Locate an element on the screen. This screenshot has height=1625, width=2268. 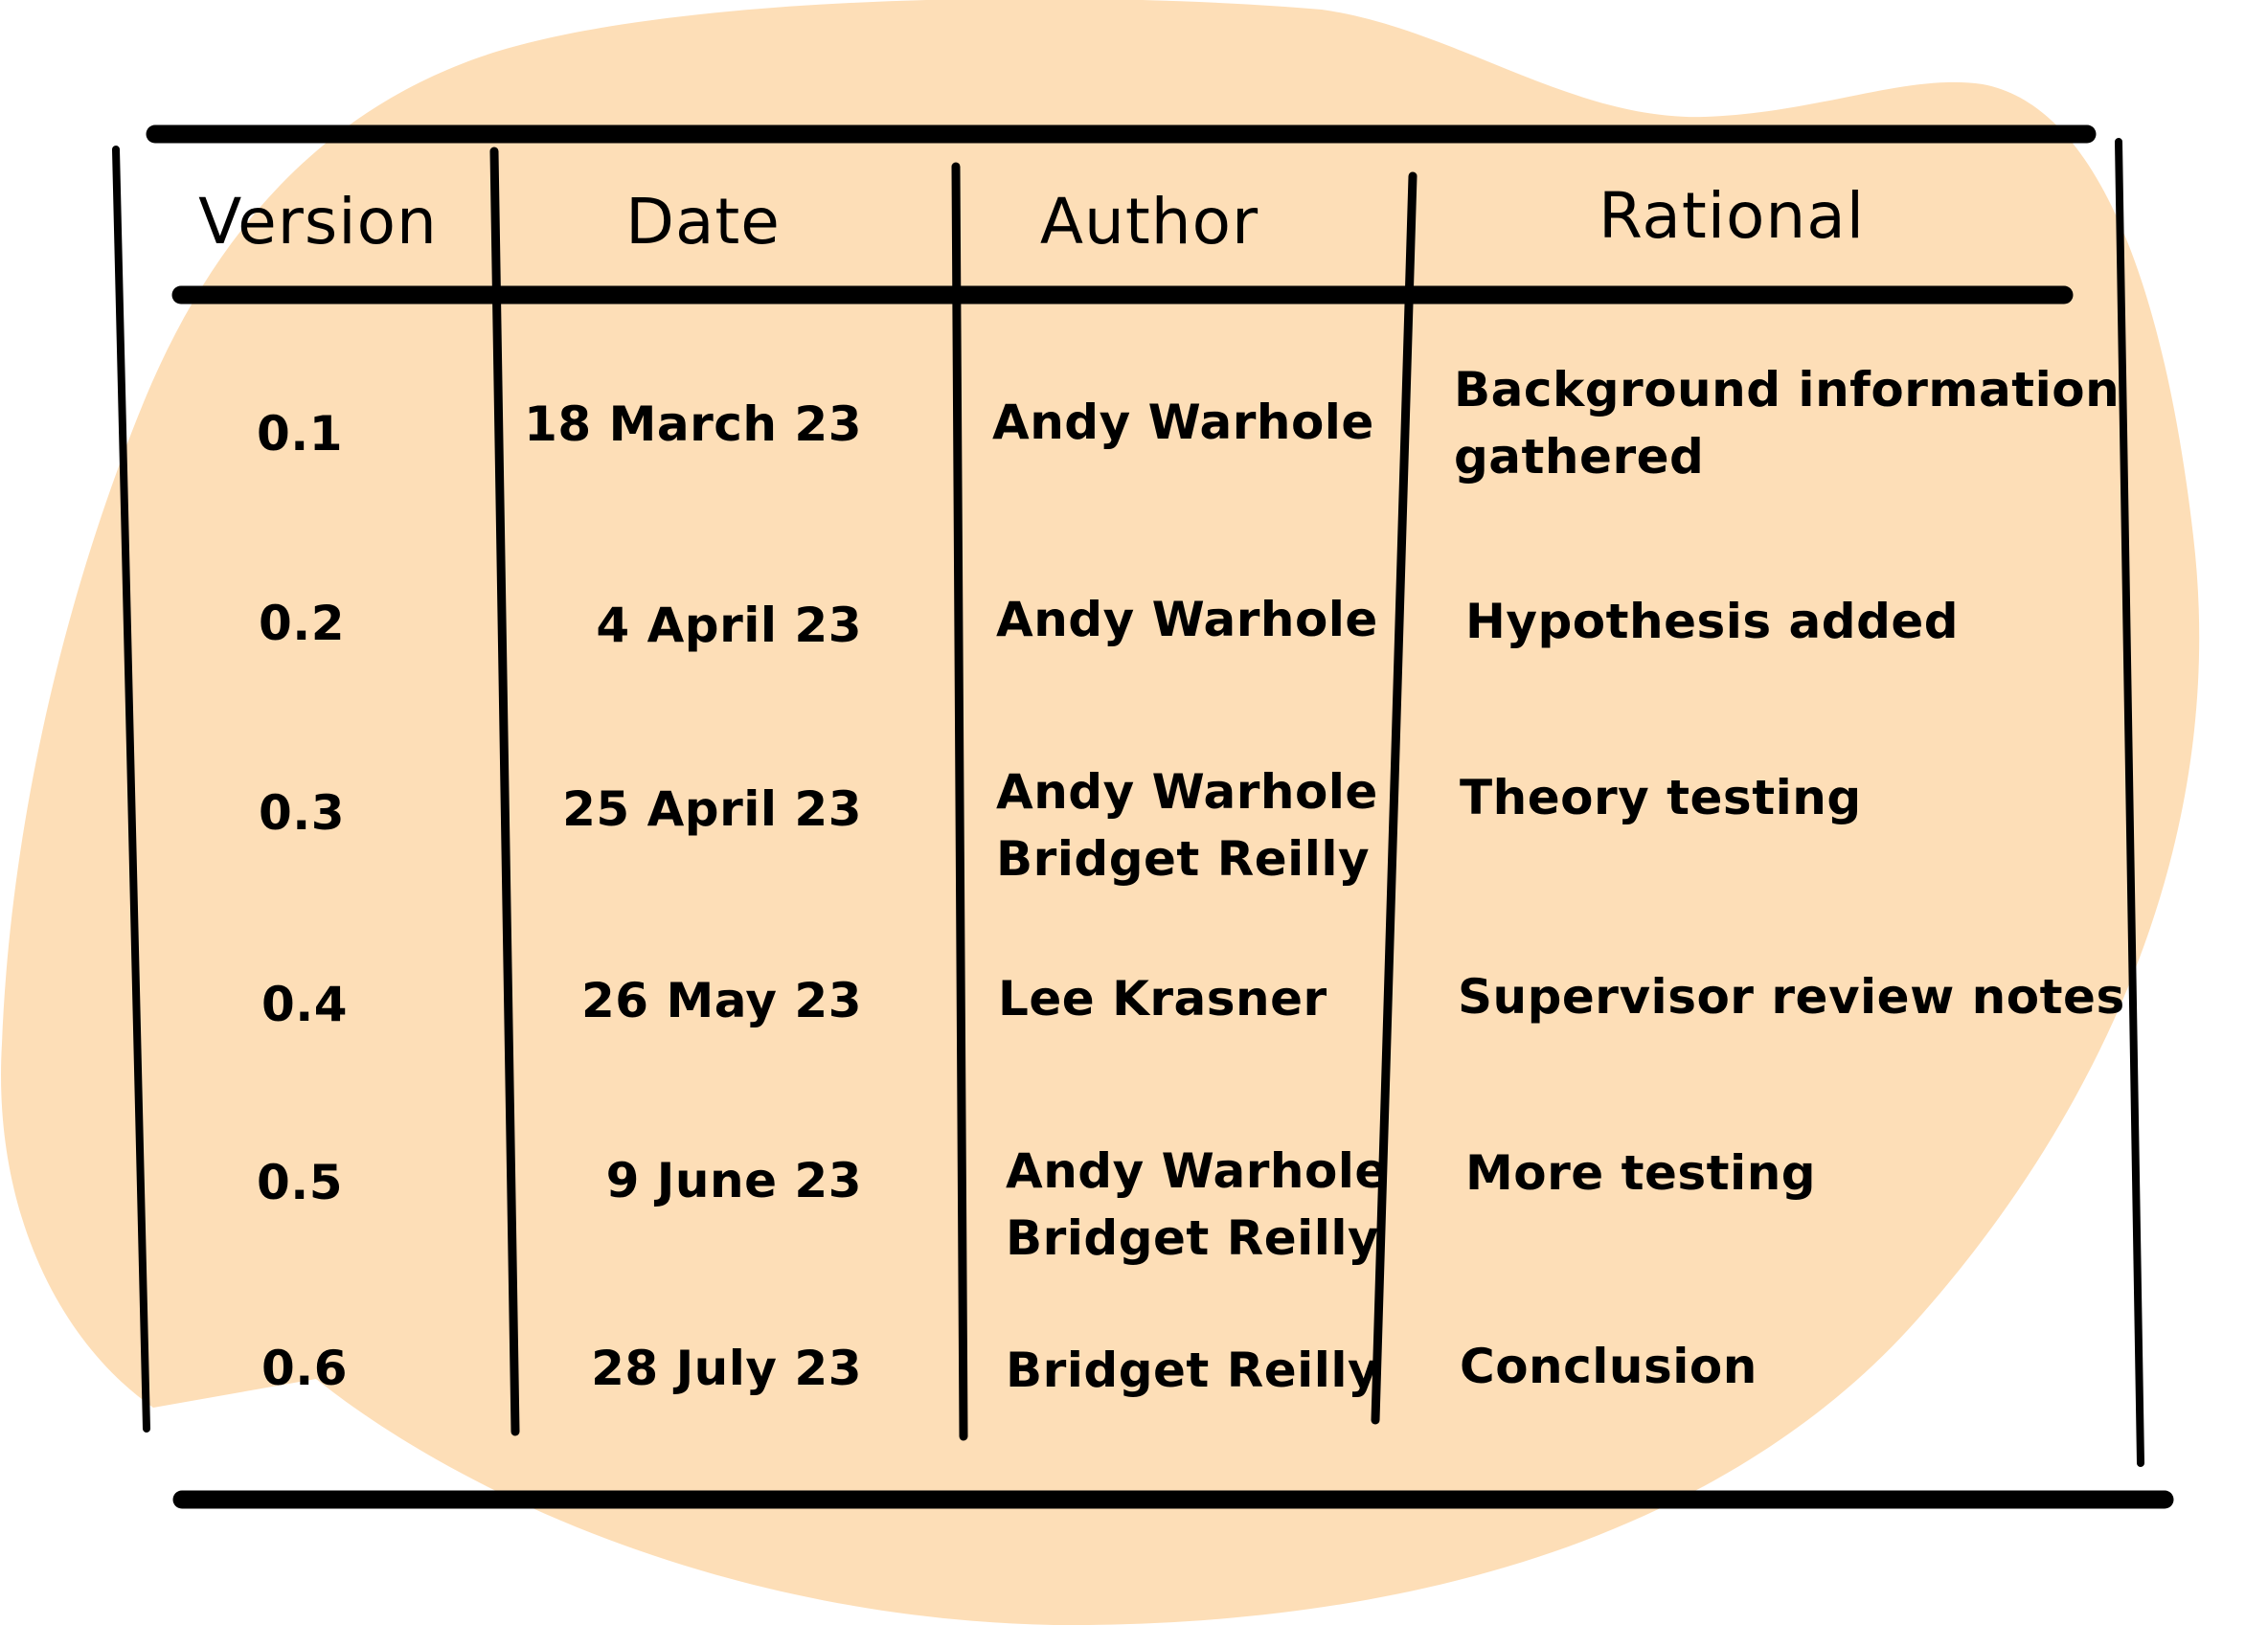
rationale-cell: Conclusion is located at coordinates (1609, 1367).